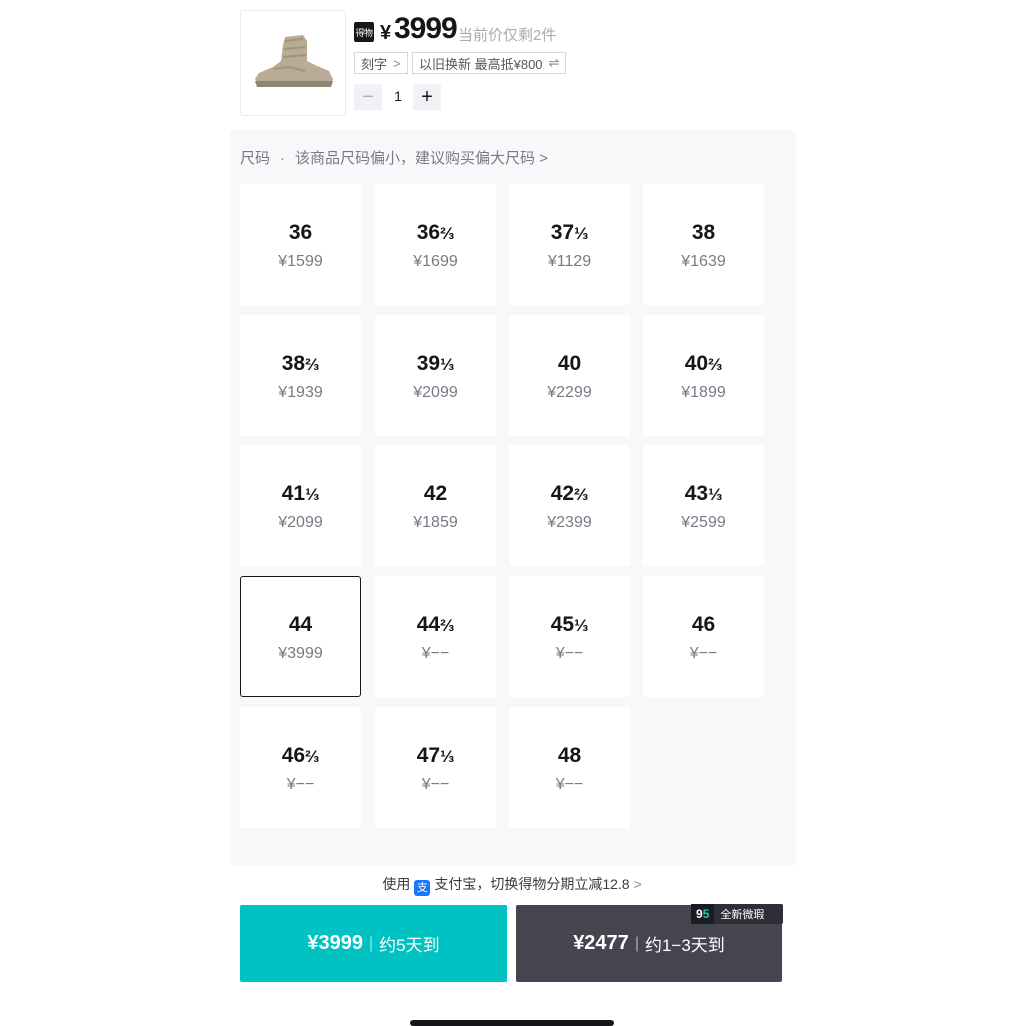 The width and height of the screenshot is (1024, 1026). I want to click on size-value: 41⅓, so click(301, 494).